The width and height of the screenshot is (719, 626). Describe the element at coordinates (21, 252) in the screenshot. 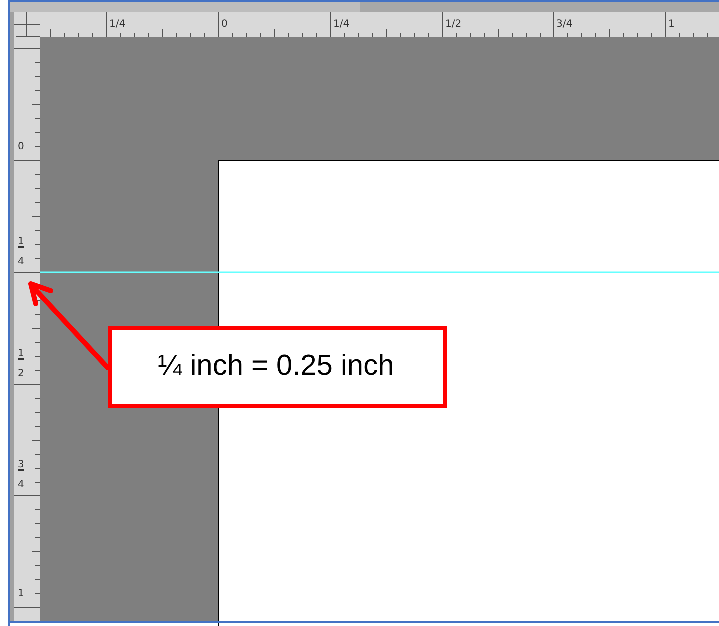

I see `ruler-label: 1 4` at that location.